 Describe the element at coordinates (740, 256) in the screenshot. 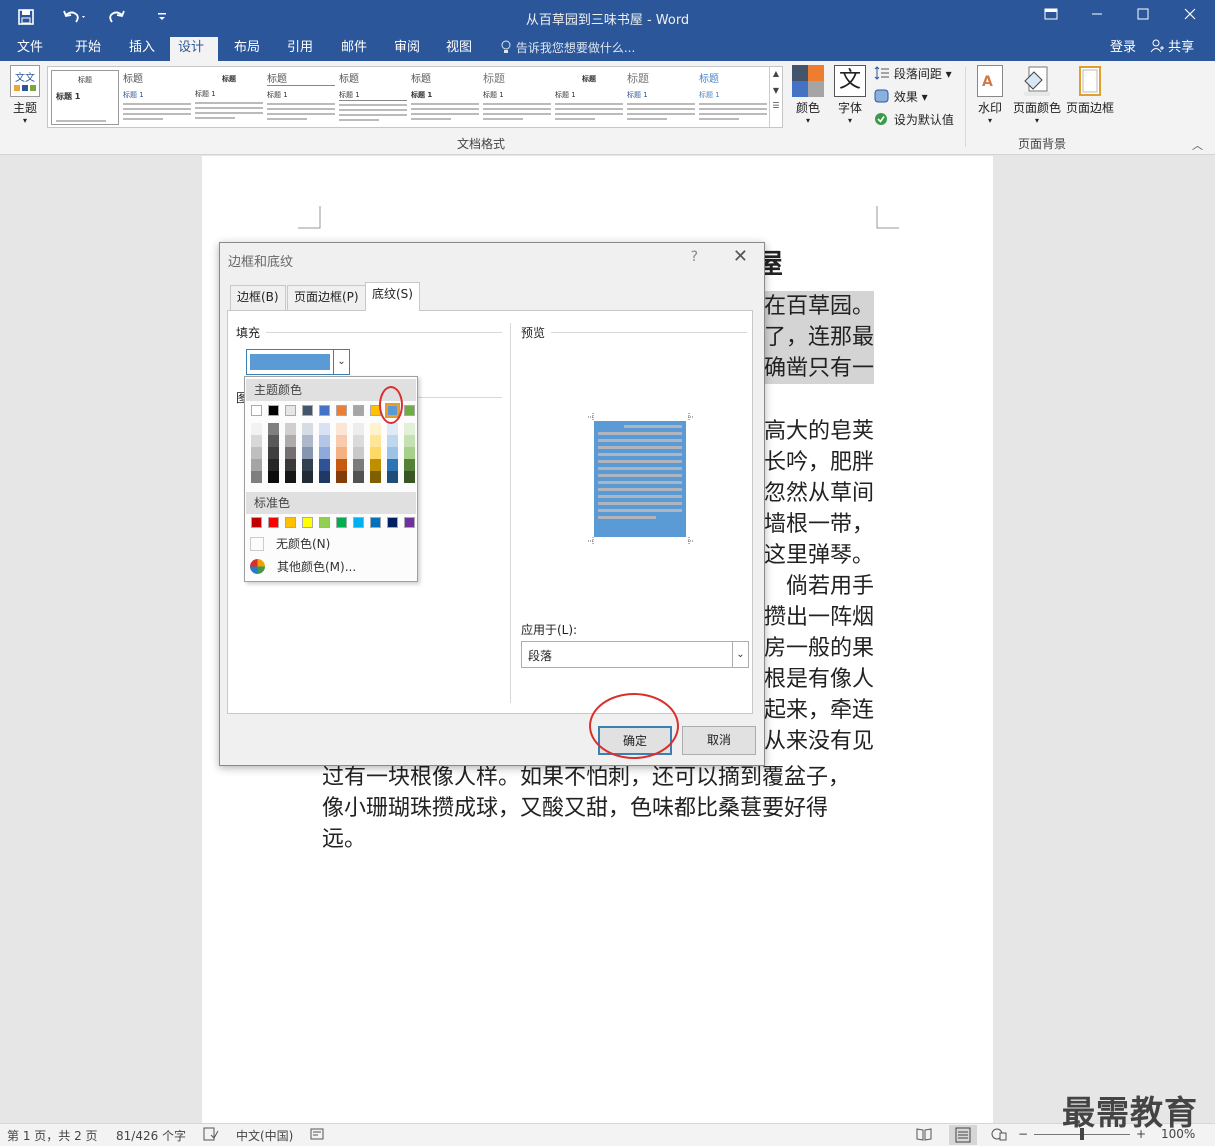

I see `dialog-close-icon: ✕` at that location.